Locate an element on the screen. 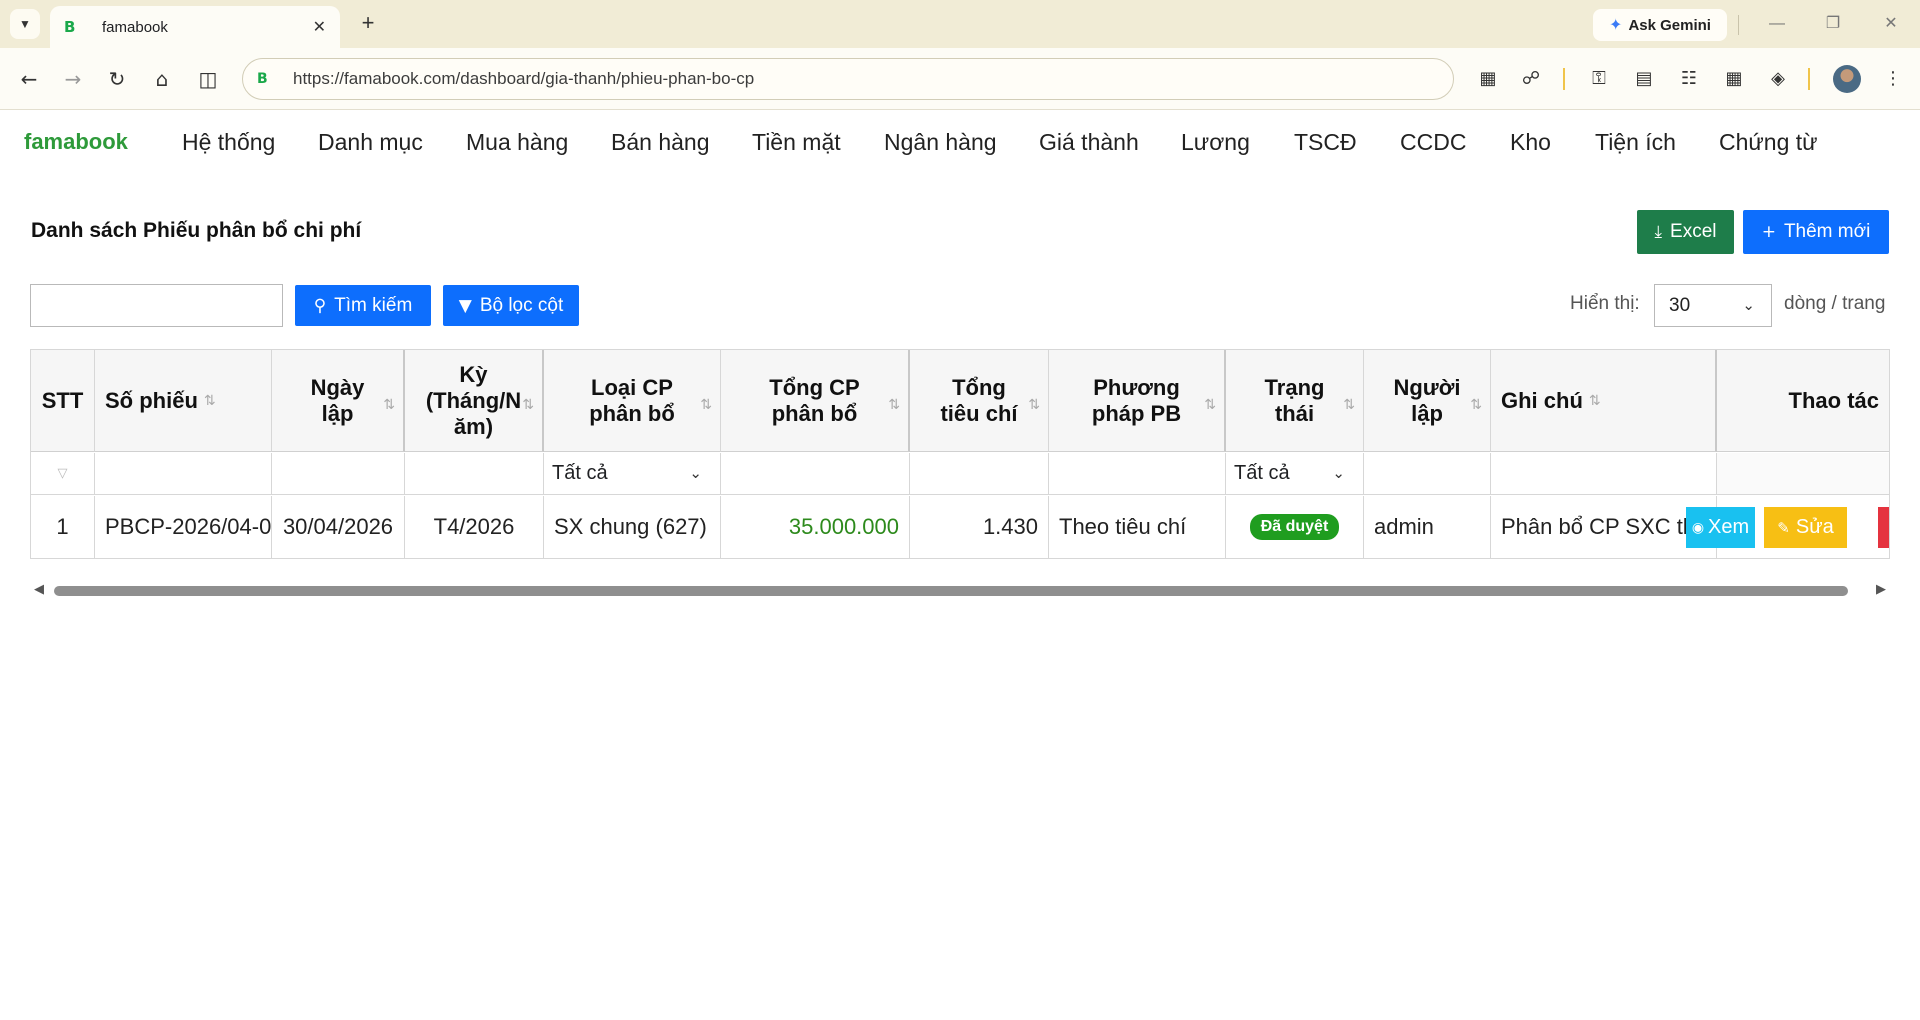  password-key-icon: ⚿ is located at coordinates (1599, 79).